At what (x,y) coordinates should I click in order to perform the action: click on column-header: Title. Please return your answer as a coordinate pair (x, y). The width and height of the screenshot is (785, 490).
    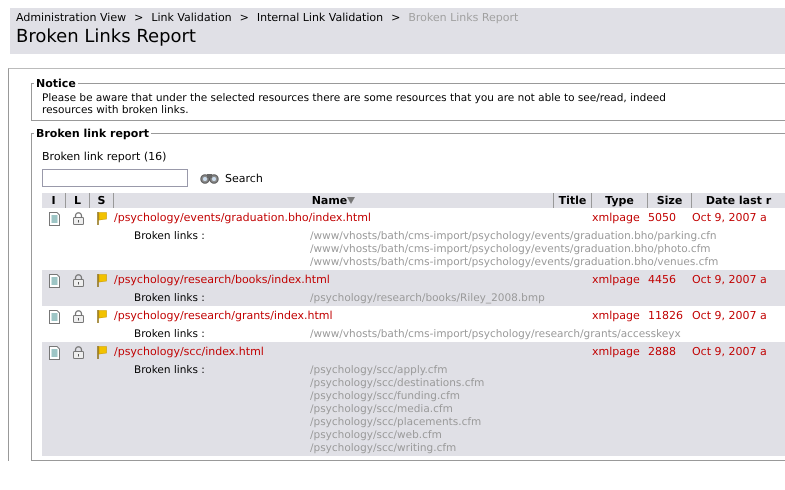
    Looking at the image, I should click on (573, 200).